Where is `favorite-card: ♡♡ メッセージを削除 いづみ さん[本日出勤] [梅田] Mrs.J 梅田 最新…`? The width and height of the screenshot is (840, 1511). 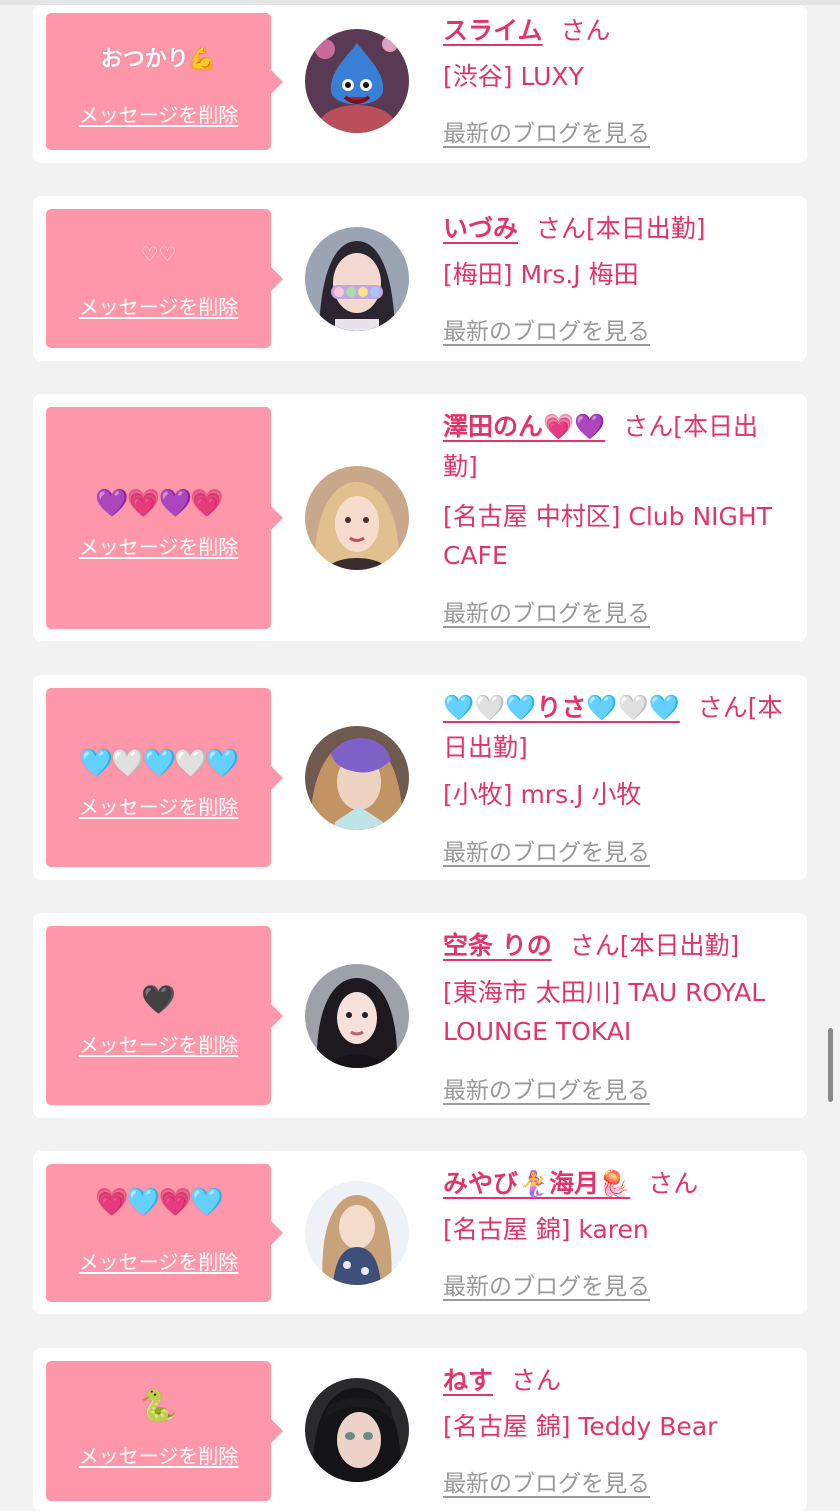 favorite-card: ♡♡ メッセージを削除 いづみ さん[本日出勤] [梅田] Mrs.J 梅田 最新… is located at coordinates (420, 278).